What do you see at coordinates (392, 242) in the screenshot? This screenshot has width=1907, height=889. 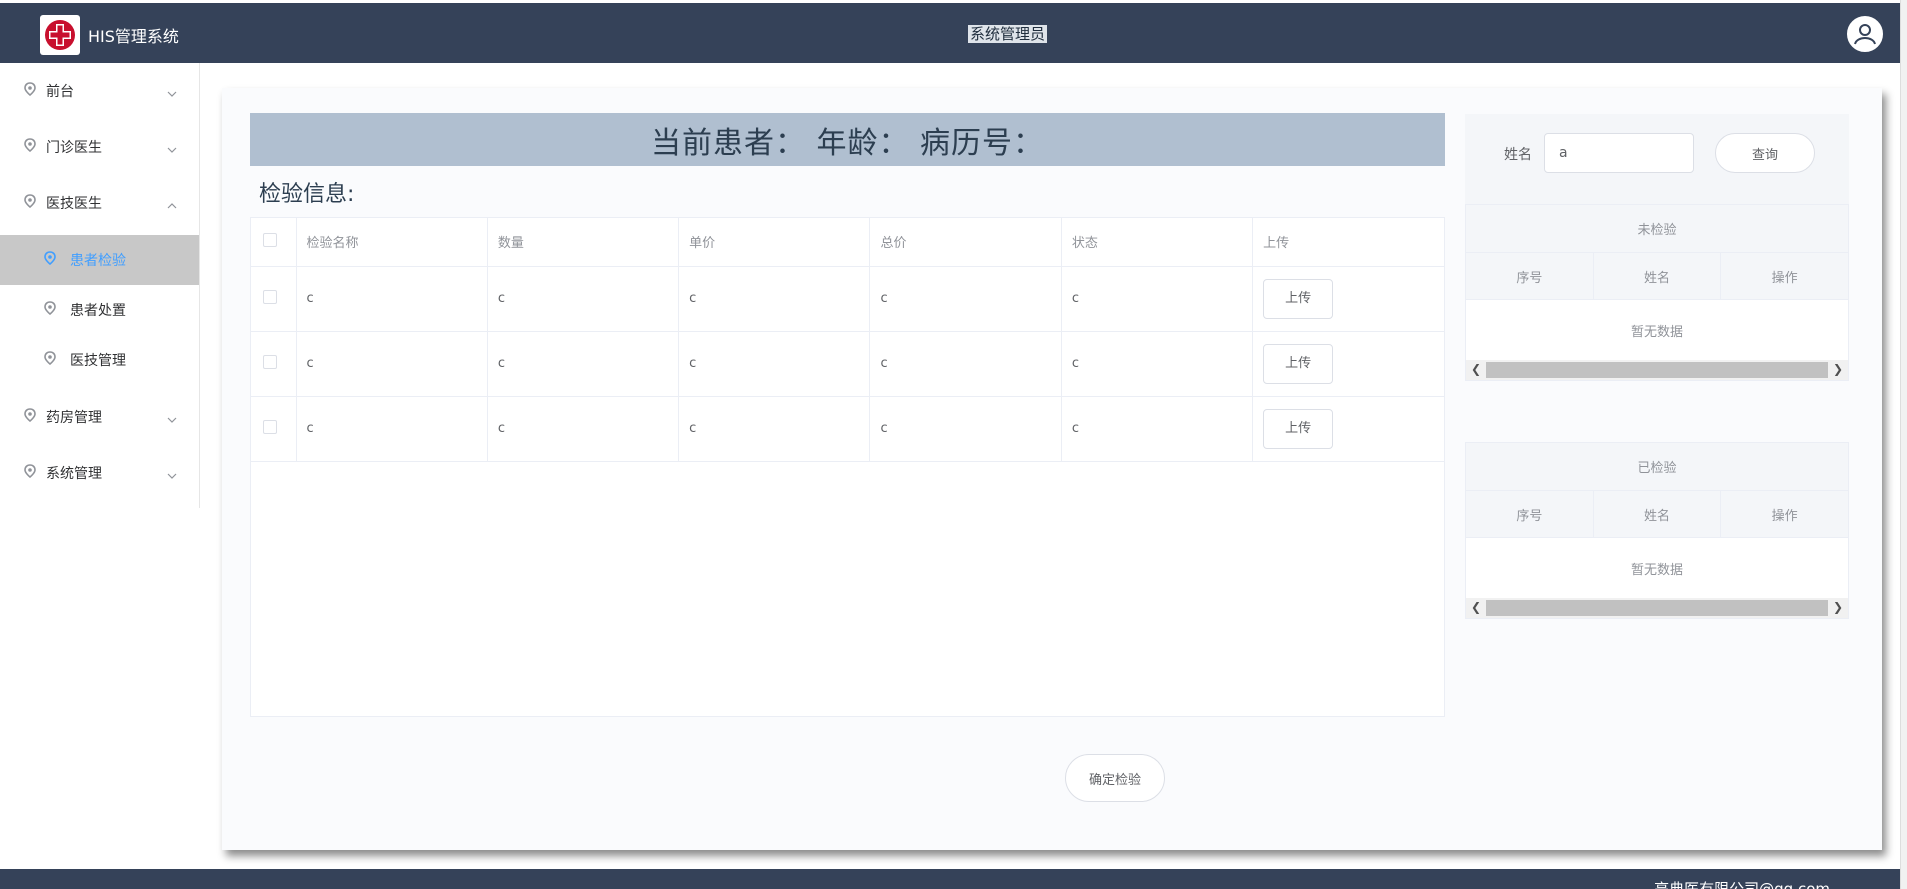 I see `column-header: 检验名称` at bounding box center [392, 242].